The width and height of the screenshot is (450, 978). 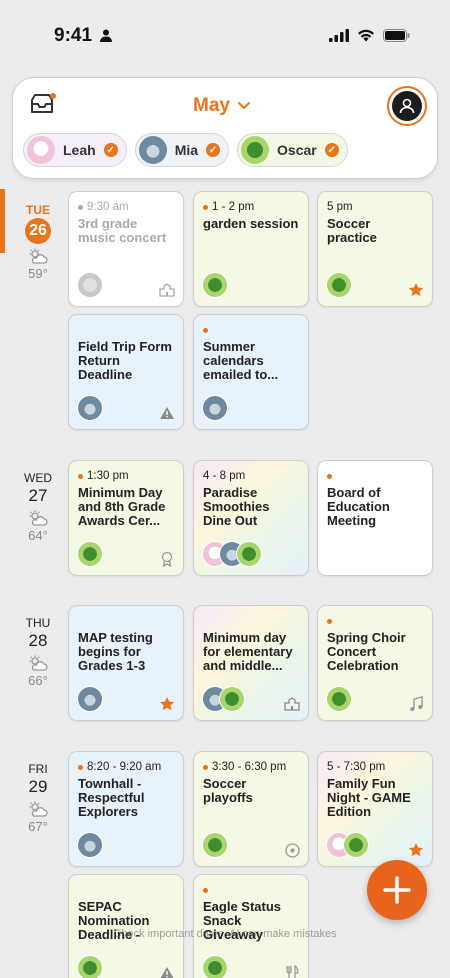 I want to click on add-event-button, so click(x=397, y=890).